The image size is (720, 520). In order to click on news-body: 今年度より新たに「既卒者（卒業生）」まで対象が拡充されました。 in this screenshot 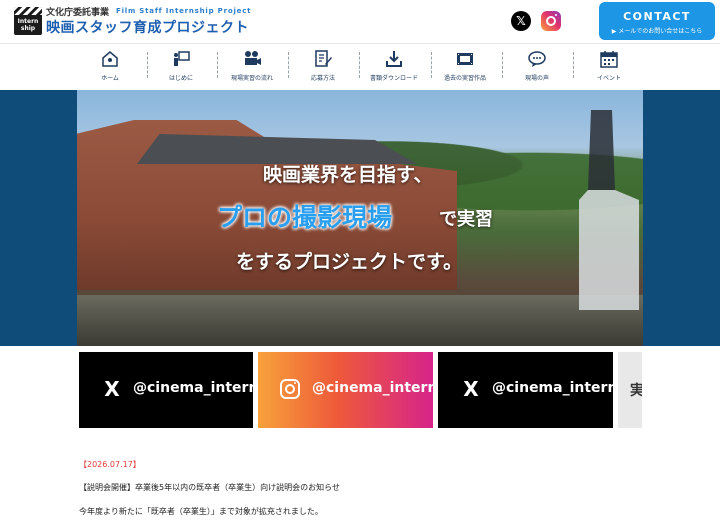, I will do `click(201, 511)`.